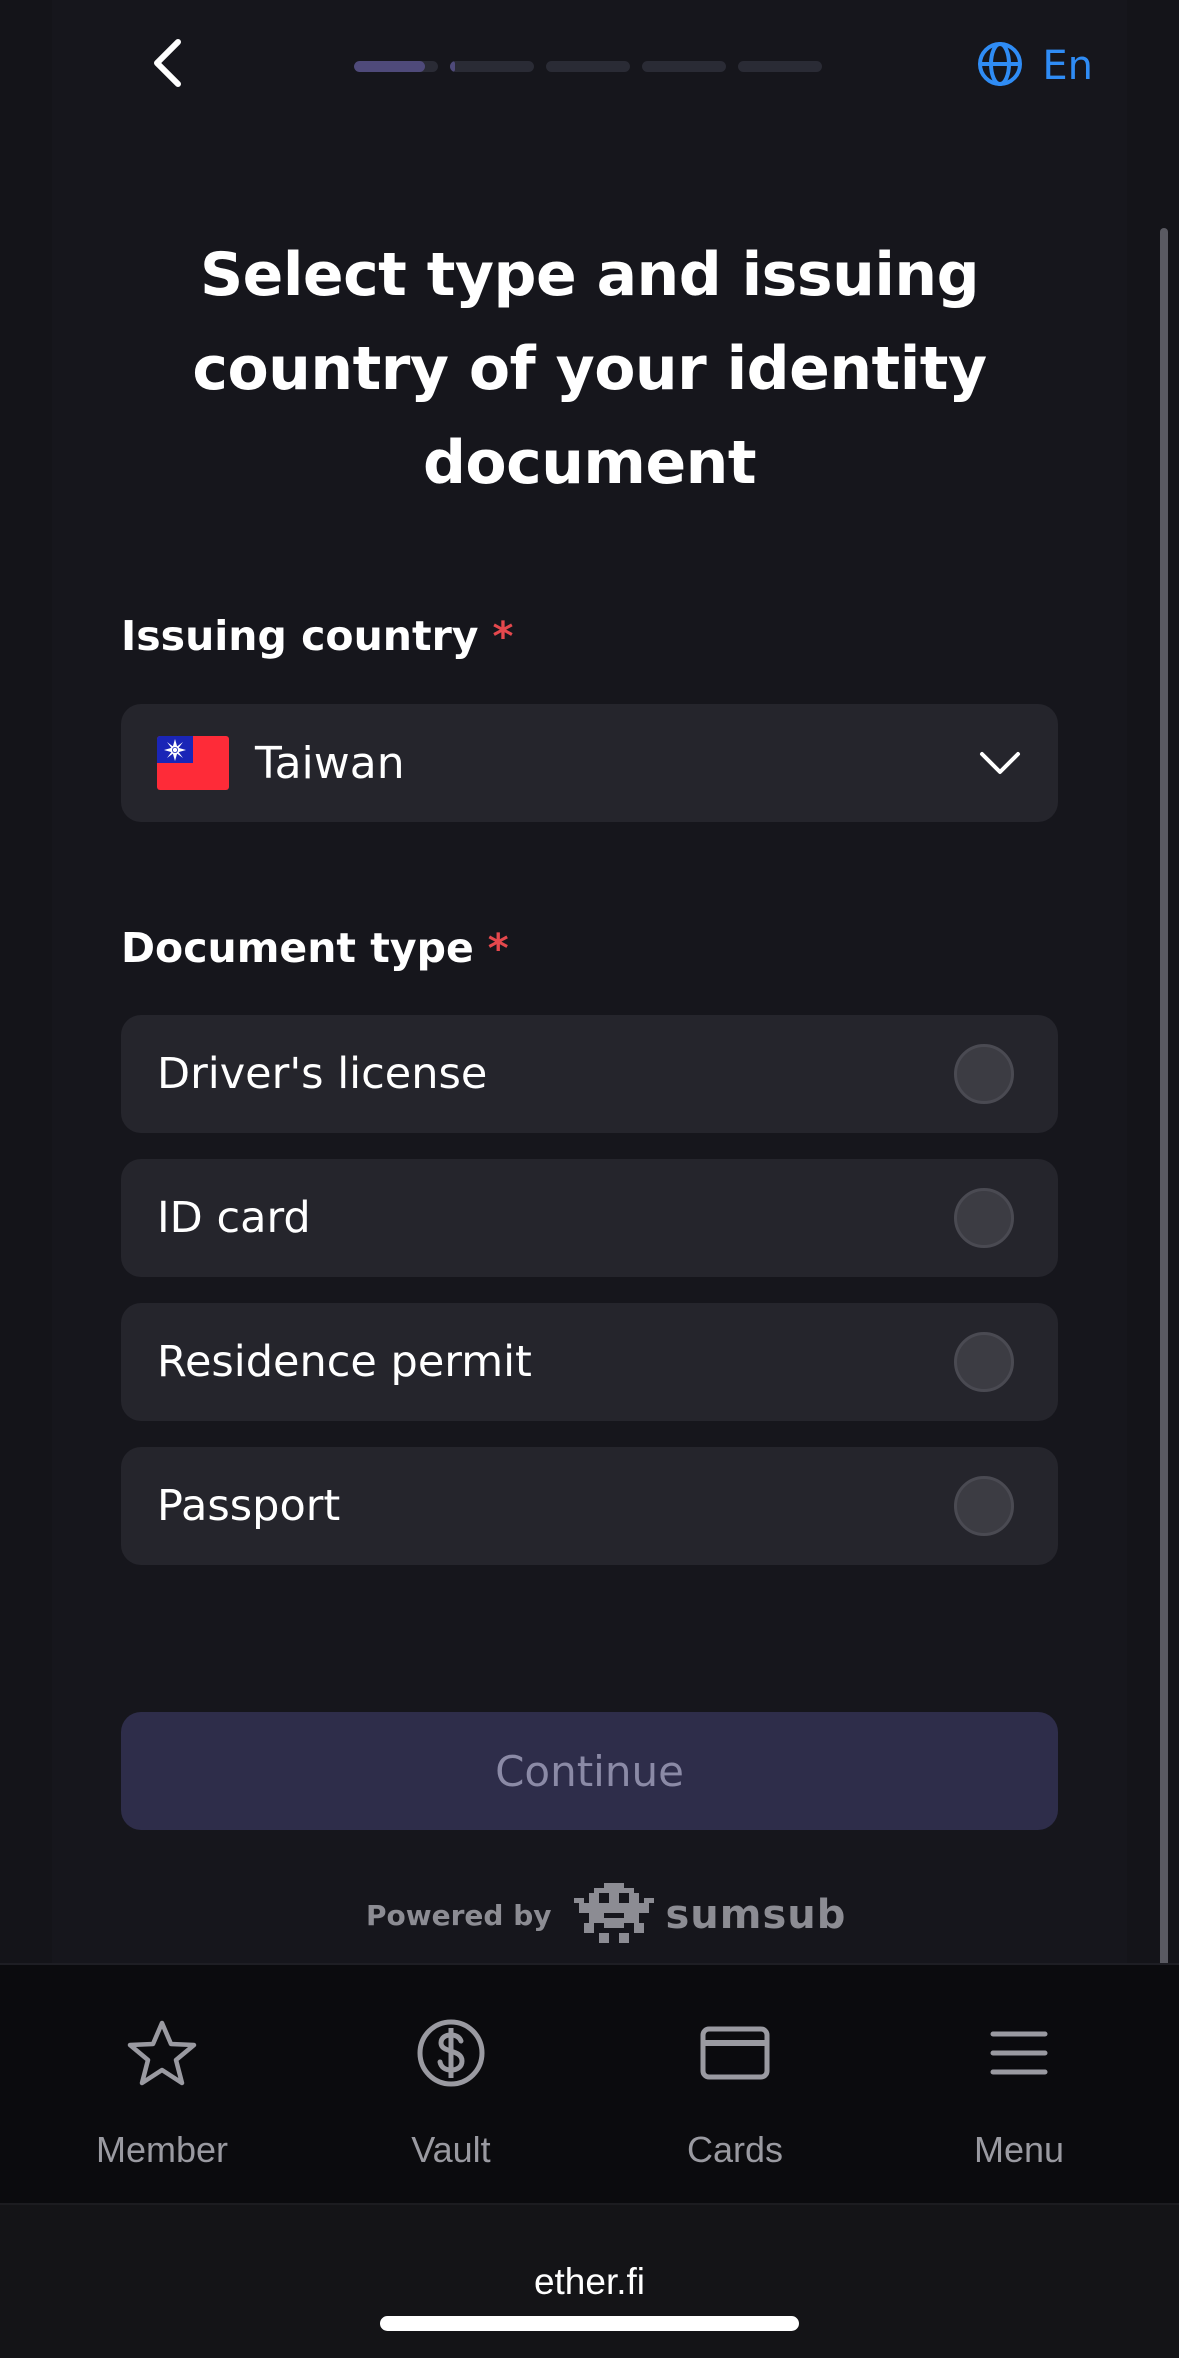 The image size is (1179, 2358). What do you see at coordinates (1034, 66) in the screenshot?
I see `language-selector: En` at bounding box center [1034, 66].